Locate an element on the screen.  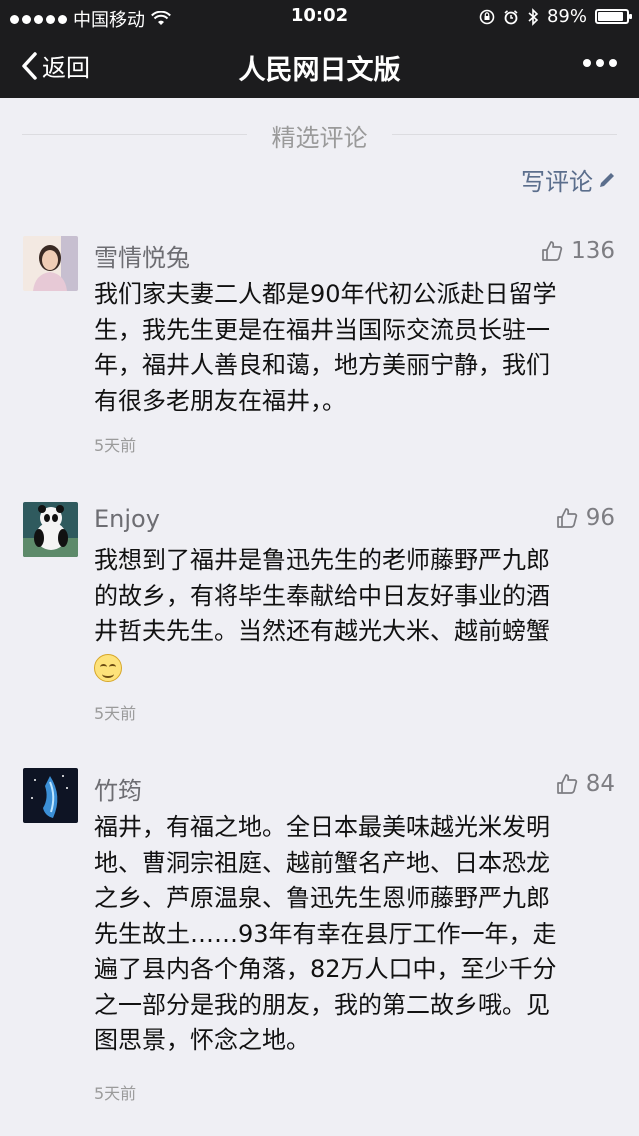
pencil-icon is located at coordinates (607, 179).